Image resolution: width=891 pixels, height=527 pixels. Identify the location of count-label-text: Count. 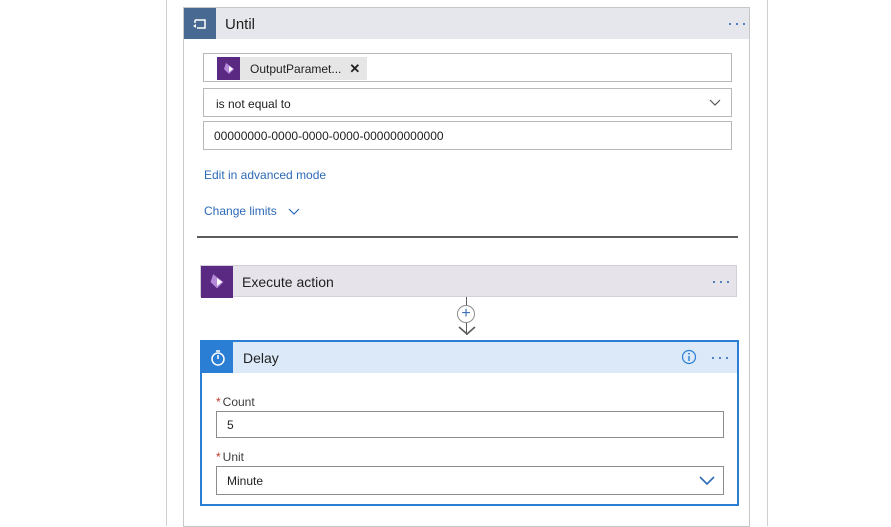
(238, 402).